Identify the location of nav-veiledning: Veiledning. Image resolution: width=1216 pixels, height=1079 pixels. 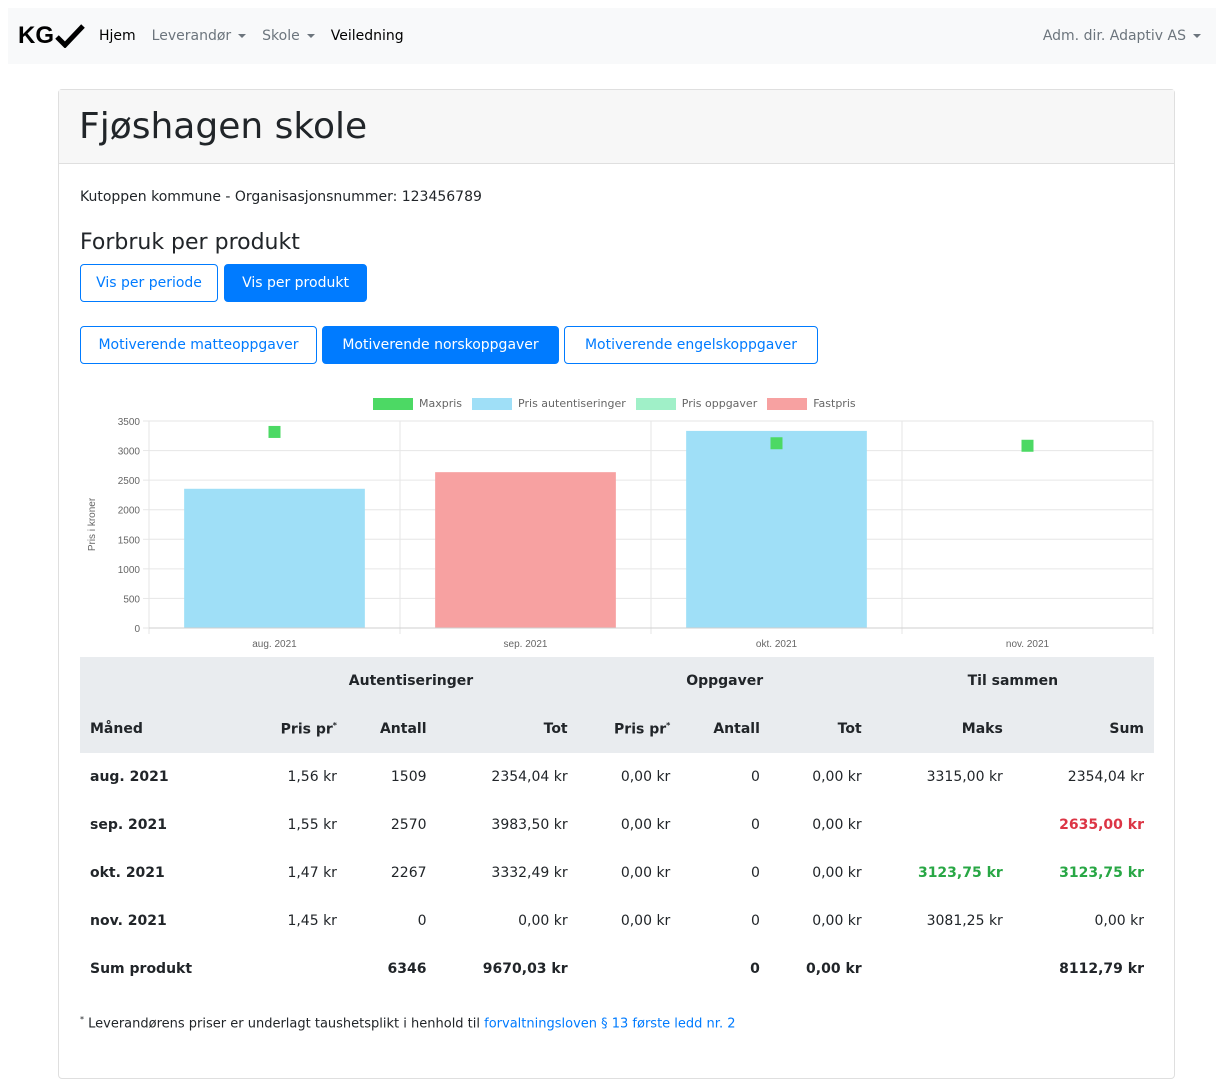
(367, 36).